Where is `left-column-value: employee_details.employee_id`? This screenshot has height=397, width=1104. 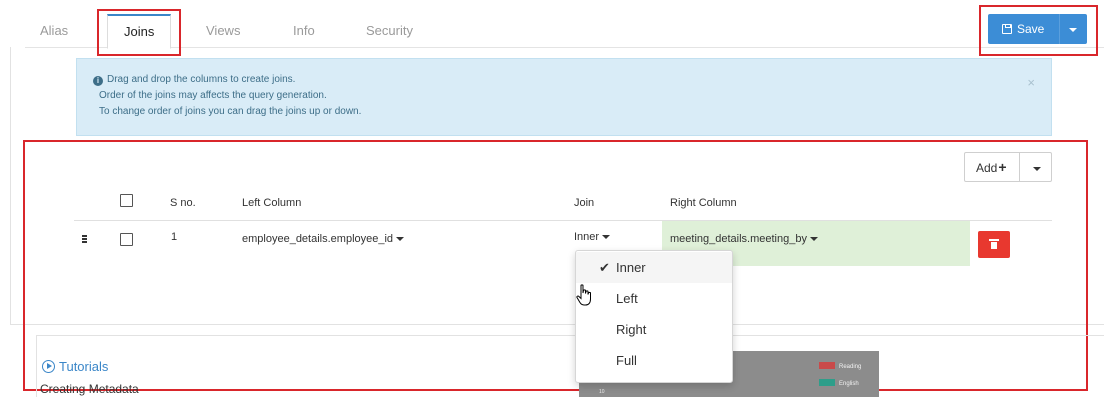 left-column-value: employee_details.employee_id is located at coordinates (318, 239).